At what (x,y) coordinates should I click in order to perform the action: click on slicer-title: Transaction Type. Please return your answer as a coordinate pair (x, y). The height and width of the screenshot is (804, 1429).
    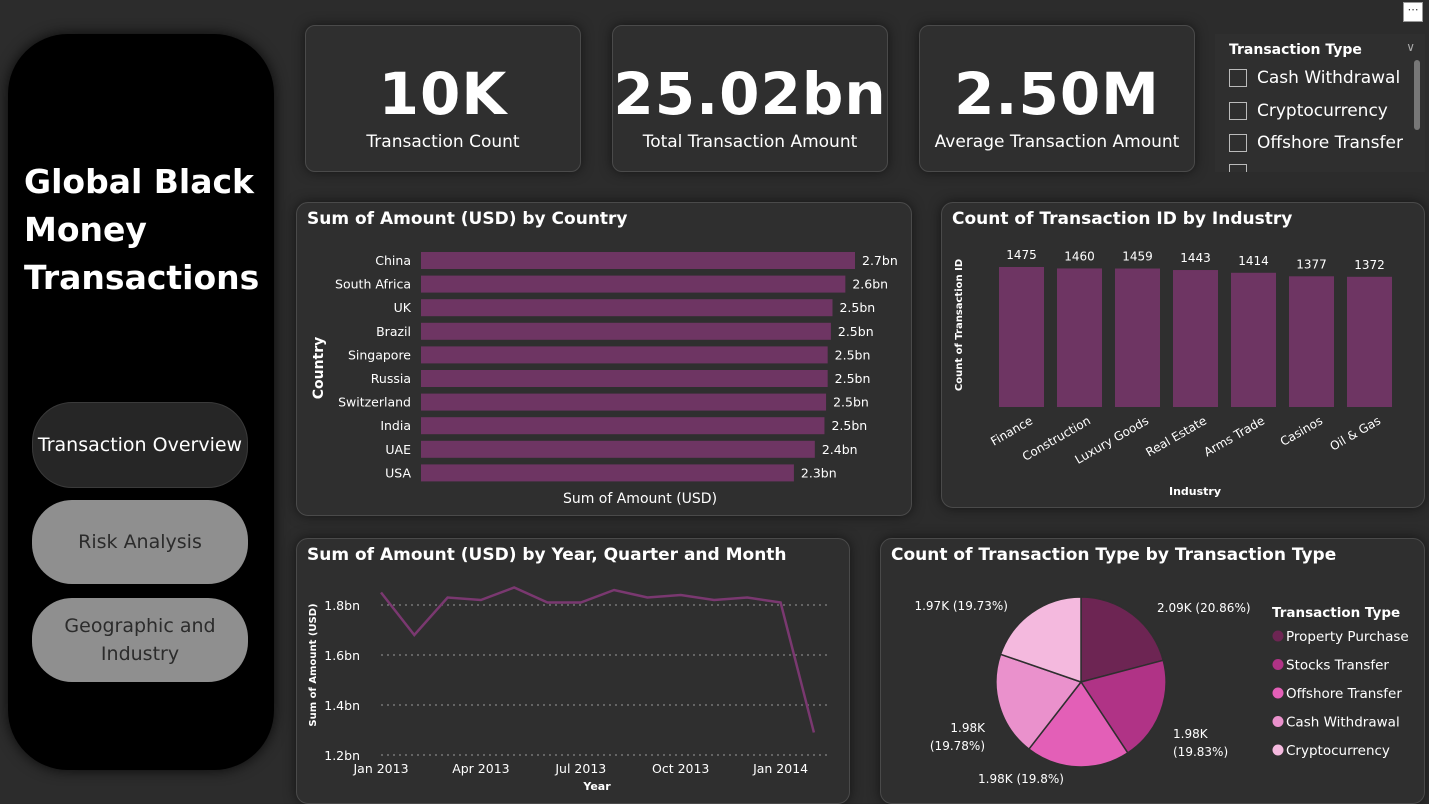
    Looking at the image, I should click on (1295, 50).